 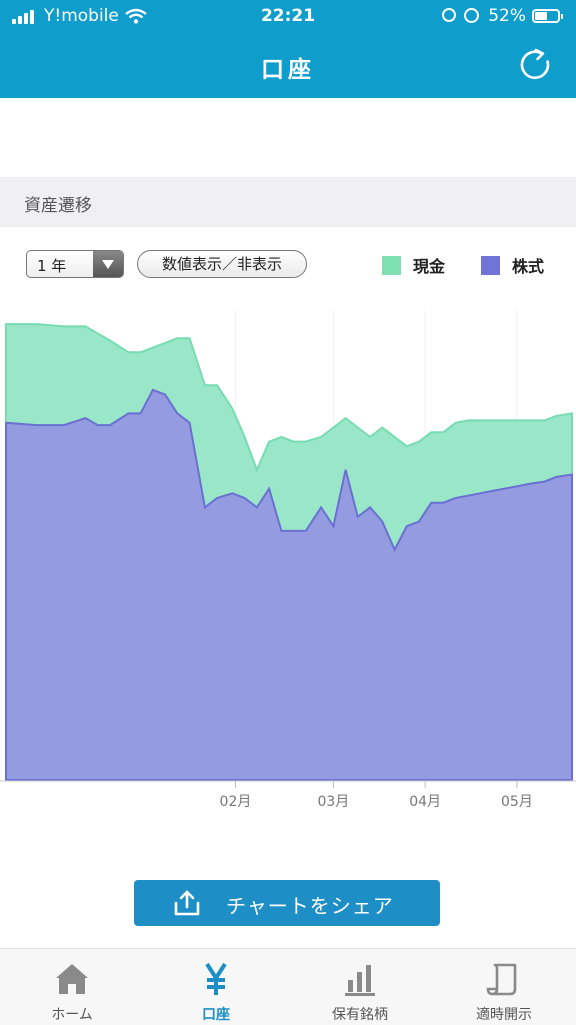 I want to click on tab-bar: ホーム 口座 保有銘柄 適時開示, so click(x=288, y=986).